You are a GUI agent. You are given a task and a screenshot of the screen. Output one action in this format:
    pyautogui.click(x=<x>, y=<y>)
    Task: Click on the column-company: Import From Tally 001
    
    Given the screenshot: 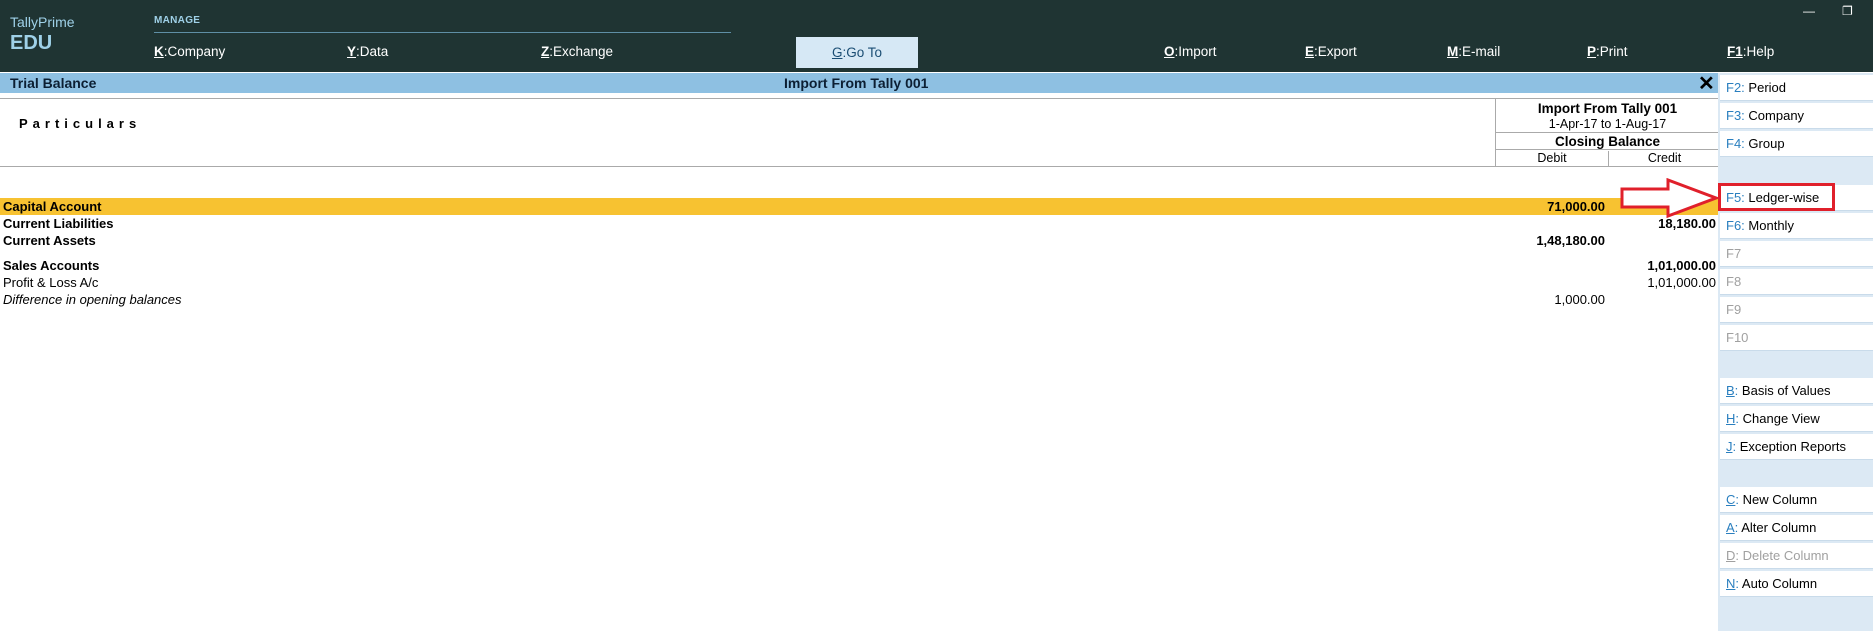 What is the action you would take?
    pyautogui.click(x=1607, y=108)
    